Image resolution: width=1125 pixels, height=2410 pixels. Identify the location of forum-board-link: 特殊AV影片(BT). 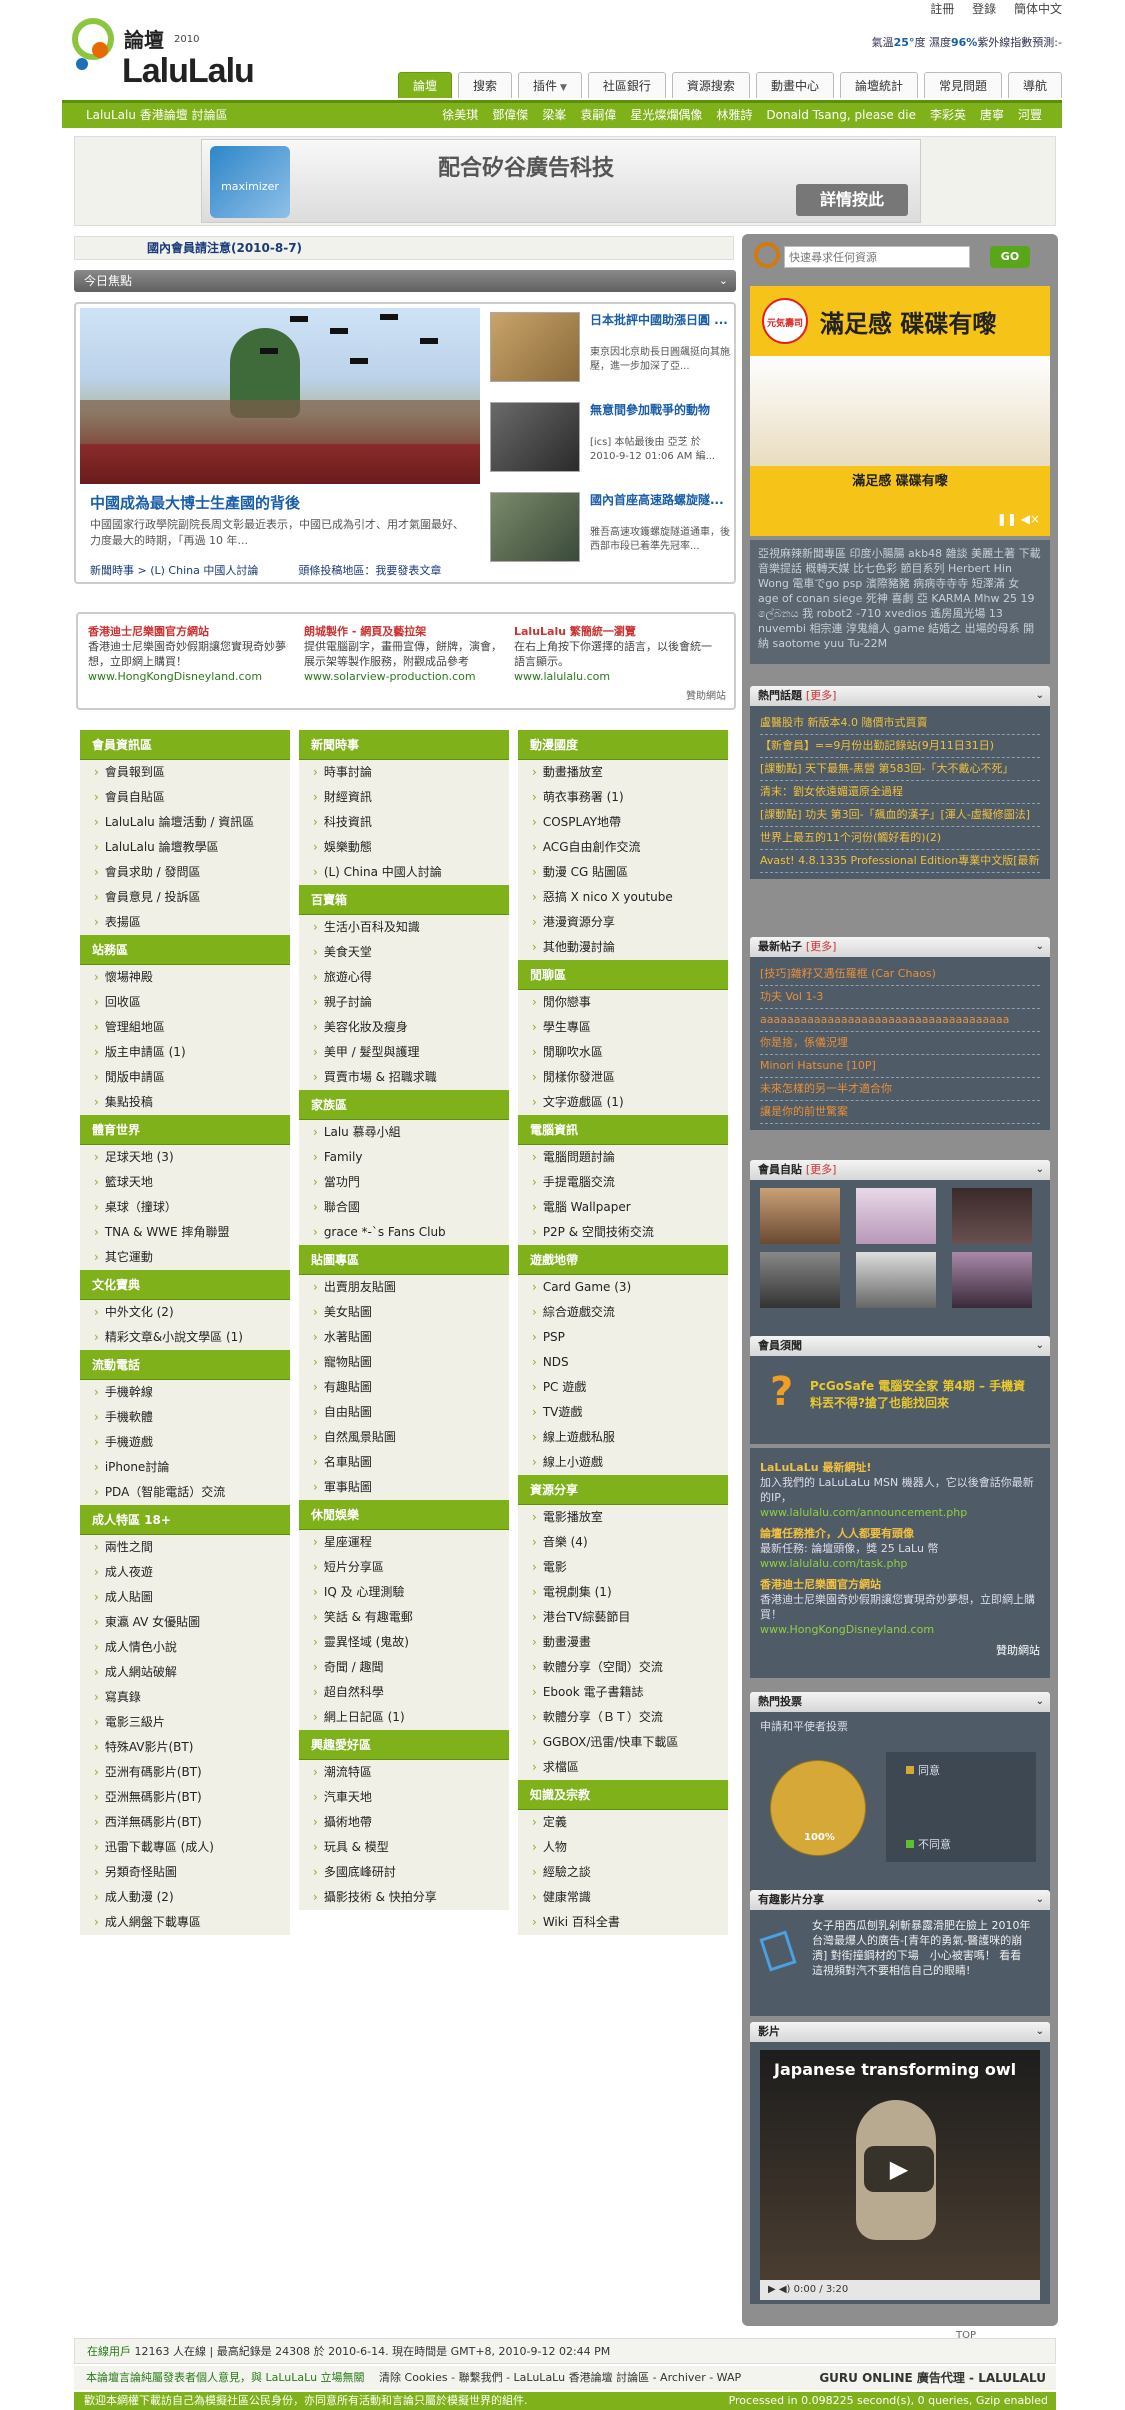
(185, 1747).